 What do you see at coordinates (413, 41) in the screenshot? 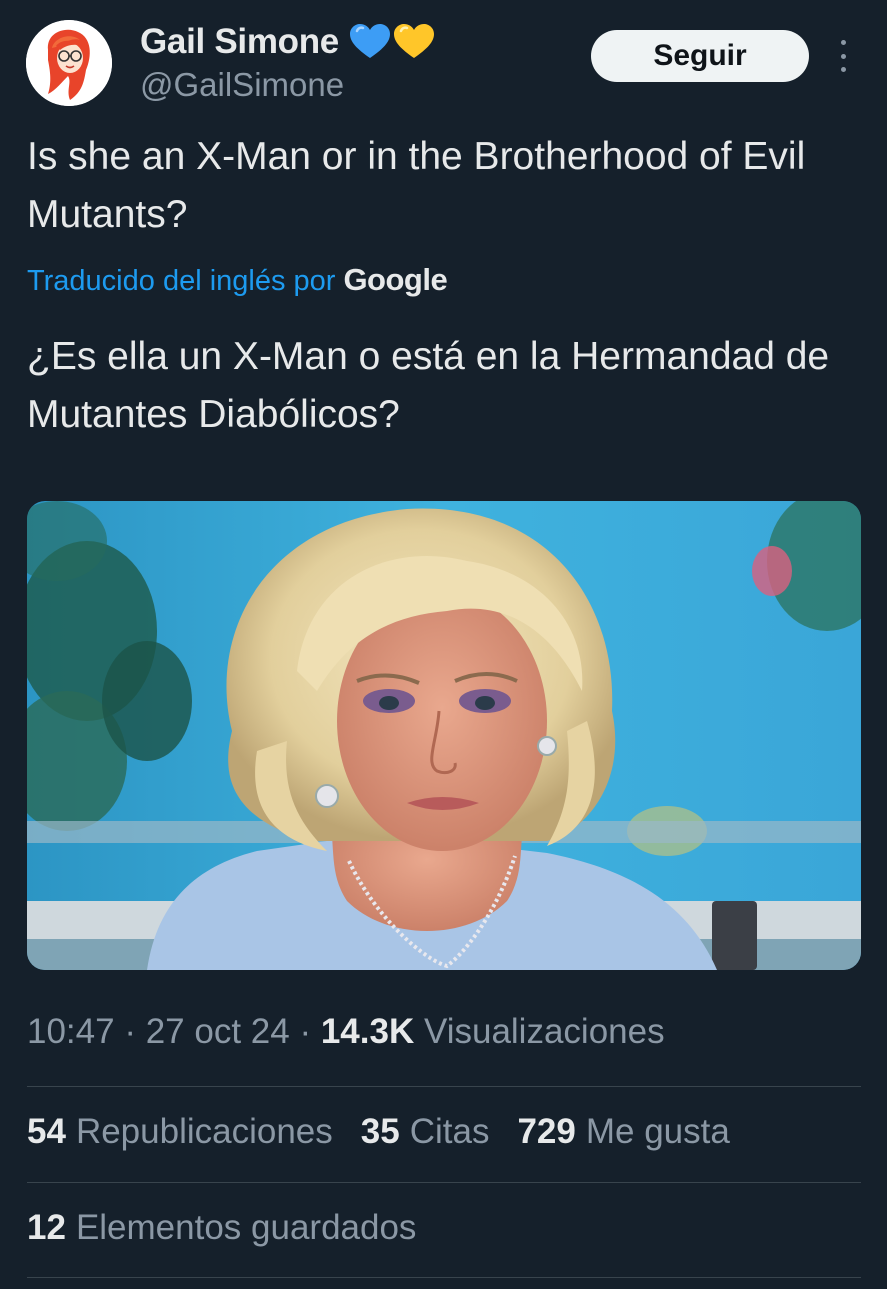
I see `yellow-heart-icon` at bounding box center [413, 41].